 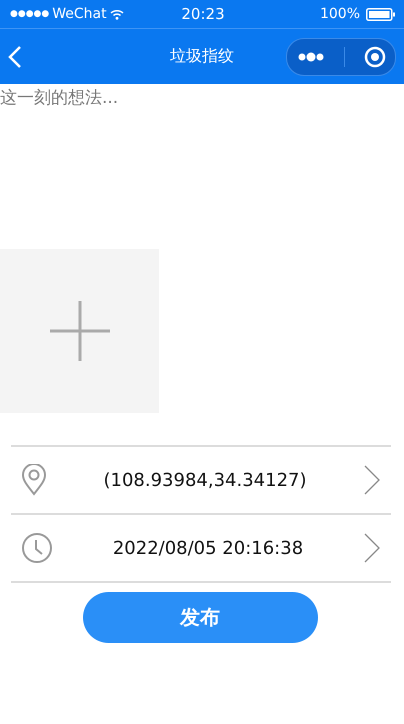 What do you see at coordinates (375, 57) in the screenshot?
I see `close-icon` at bounding box center [375, 57].